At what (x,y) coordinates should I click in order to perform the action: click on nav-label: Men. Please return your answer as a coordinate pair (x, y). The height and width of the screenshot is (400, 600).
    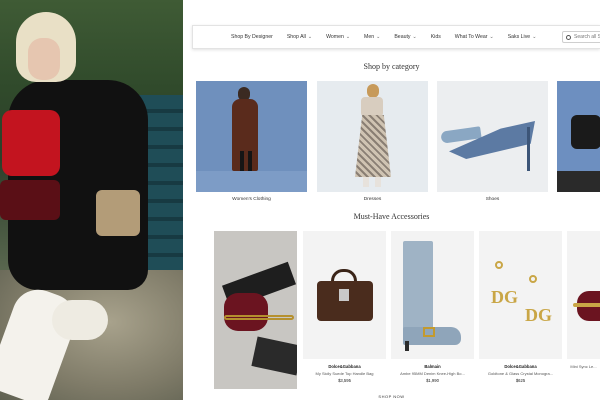
    Looking at the image, I should click on (369, 37).